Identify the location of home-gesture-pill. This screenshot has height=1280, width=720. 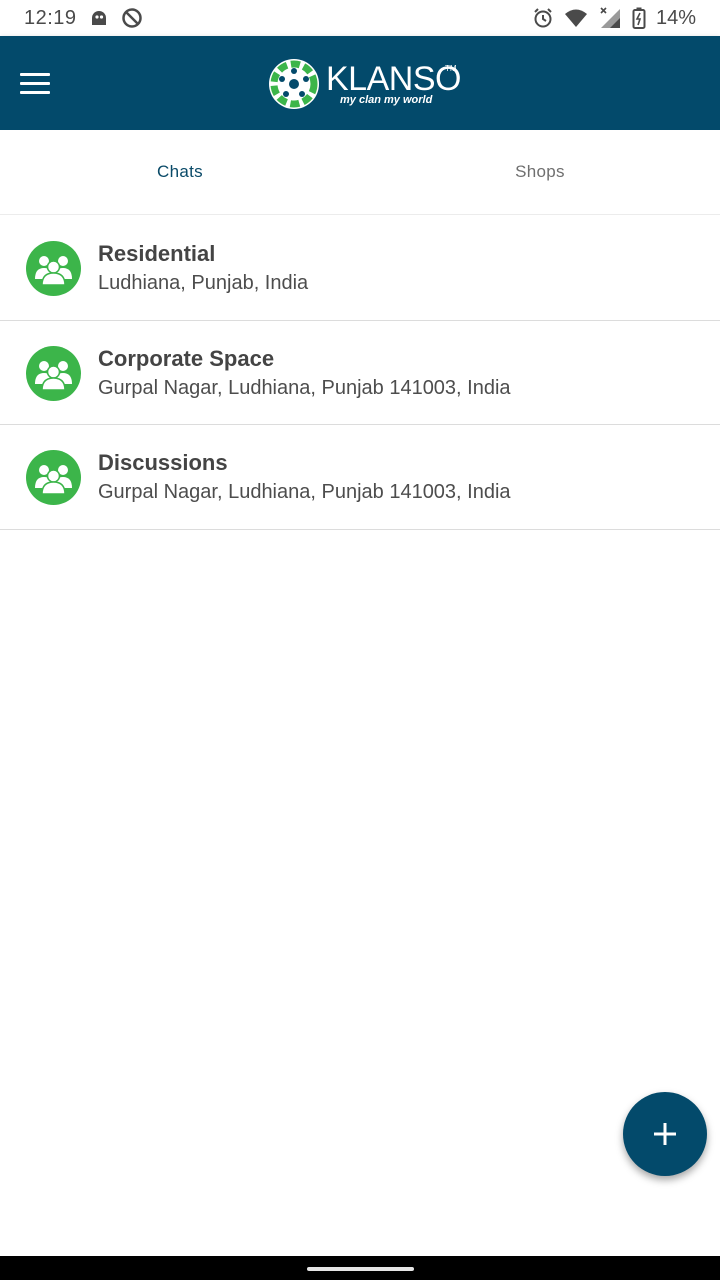
(360, 1269).